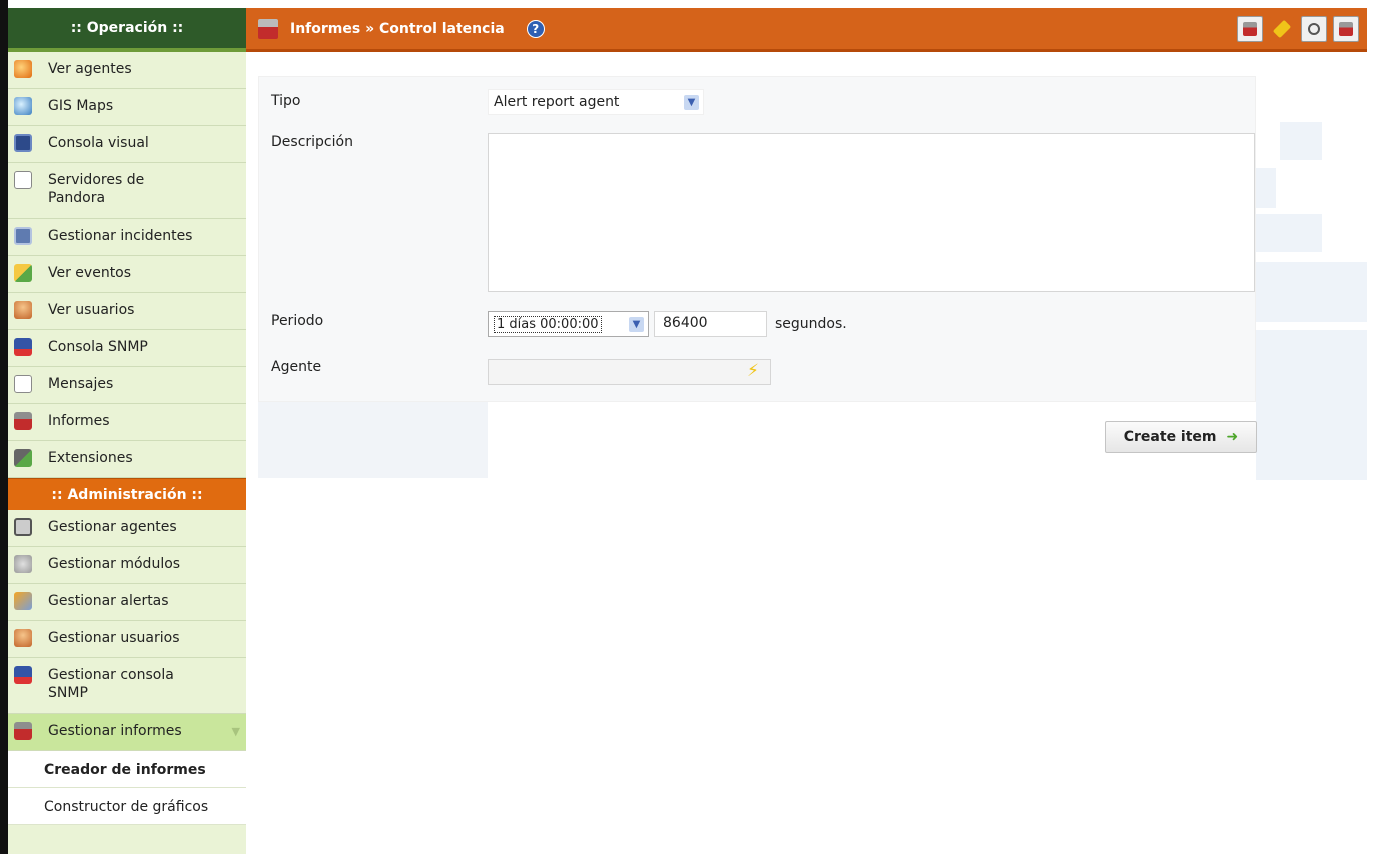  What do you see at coordinates (23, 143) in the screenshot?
I see `monitor-icon` at bounding box center [23, 143].